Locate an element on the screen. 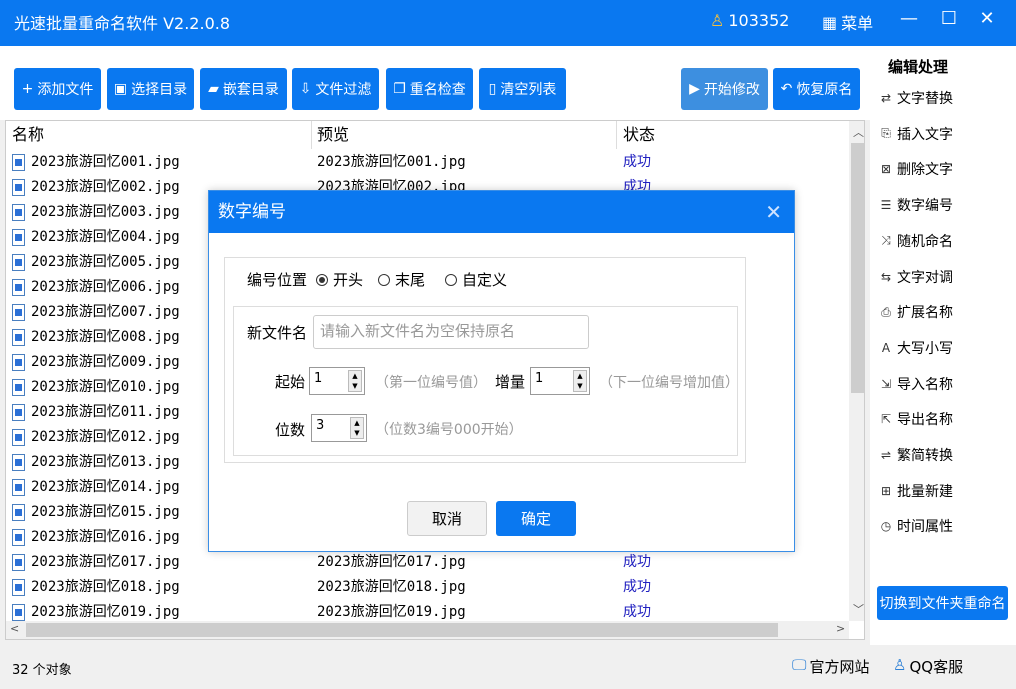 The width and height of the screenshot is (1016, 689). toolbar-button-label: 清空列表 is located at coordinates (528, 90).